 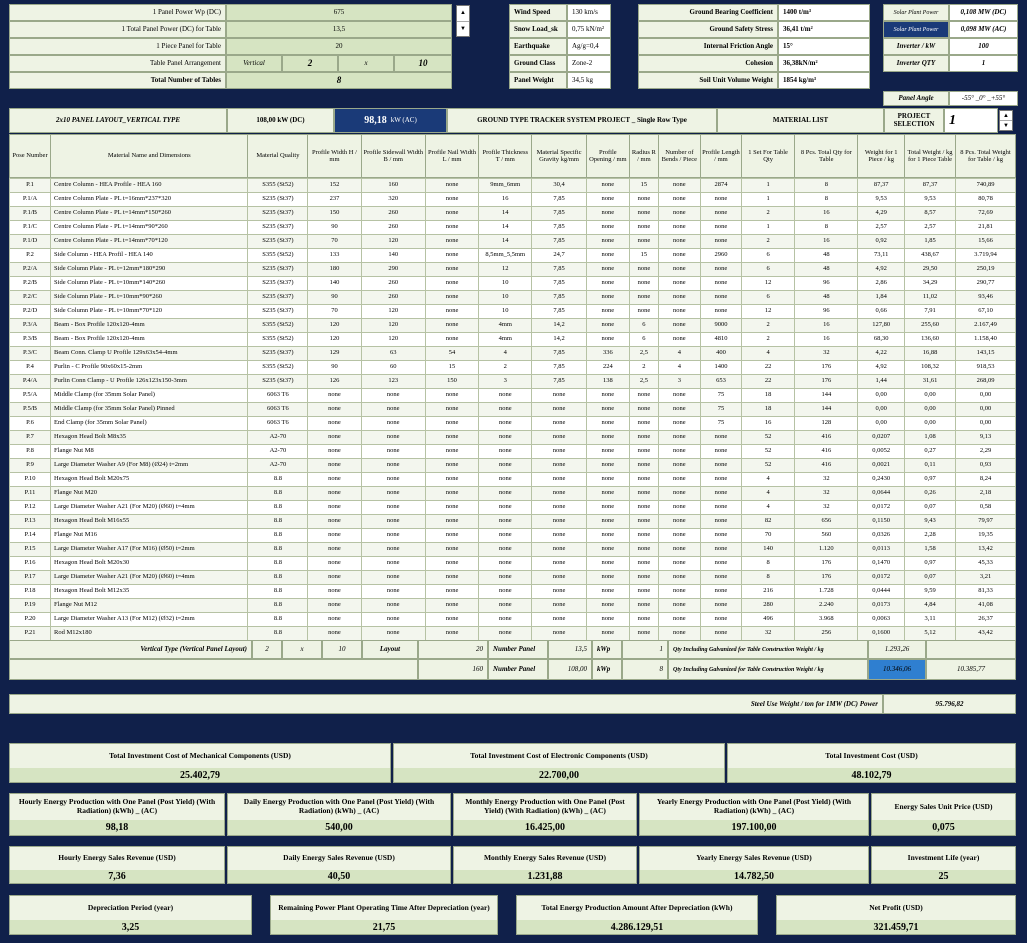 I want to click on panel-angle-value: -55° _0° _+55°, so click(x=983, y=98).